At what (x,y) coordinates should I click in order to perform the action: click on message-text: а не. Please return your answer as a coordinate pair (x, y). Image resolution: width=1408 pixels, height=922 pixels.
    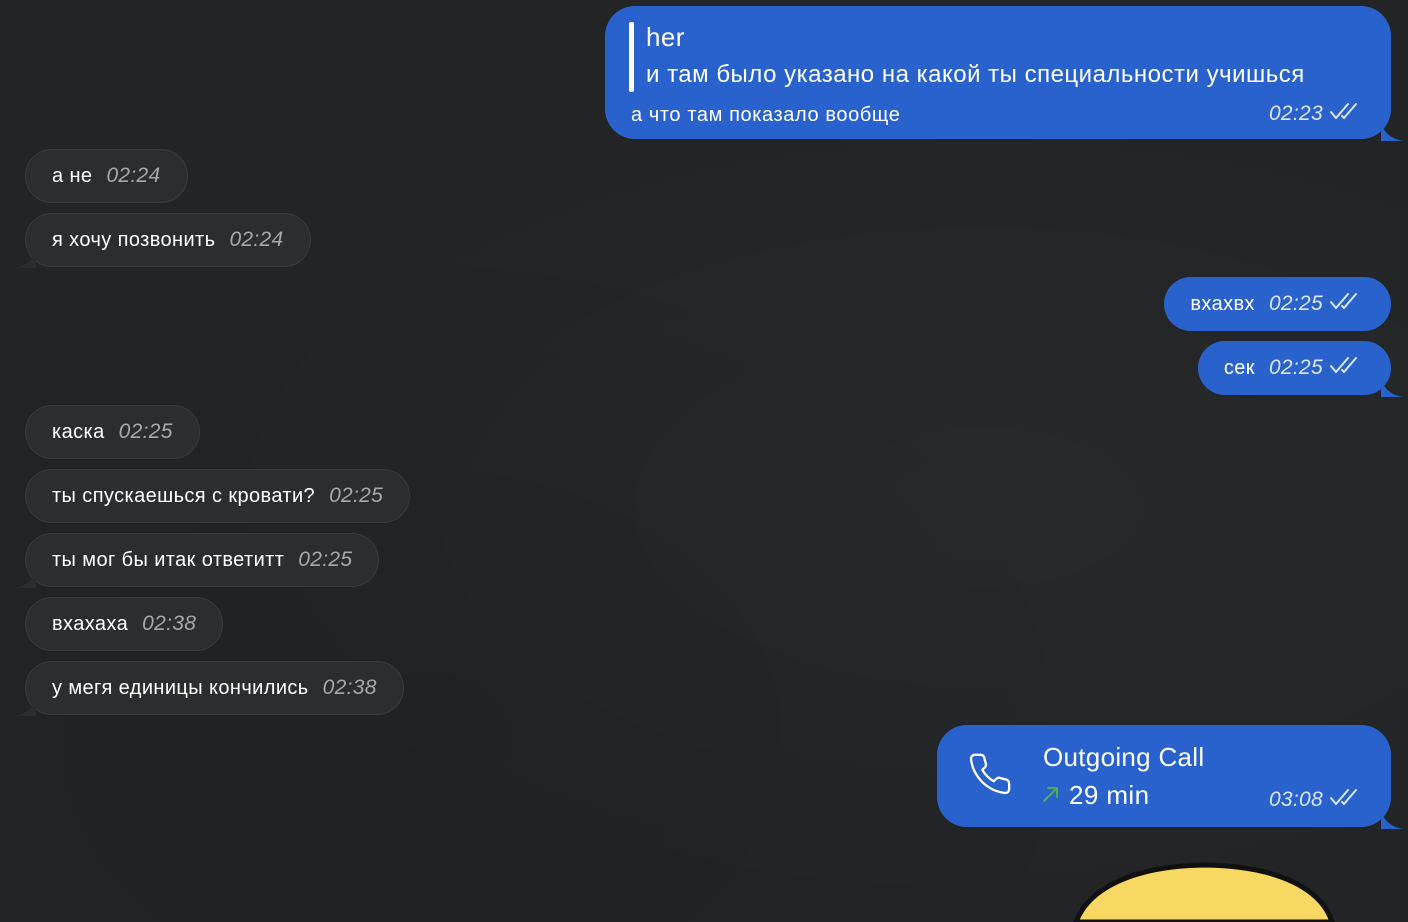
    Looking at the image, I should click on (72, 175).